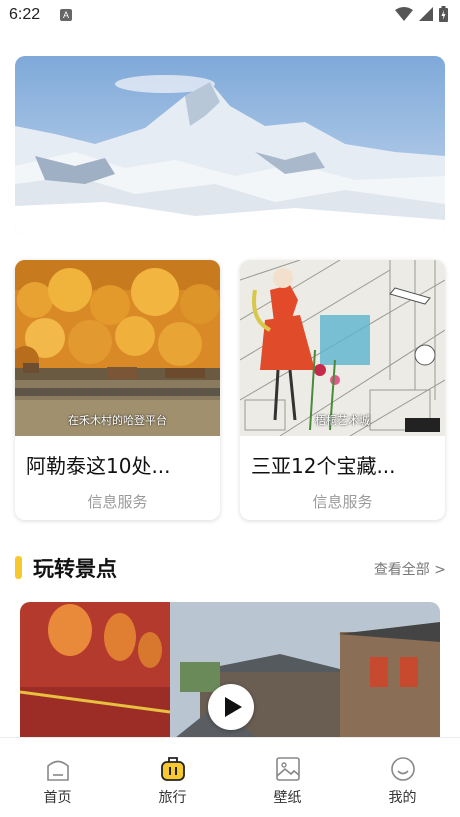 The width and height of the screenshot is (460, 817). Describe the element at coordinates (426, 14) in the screenshot. I see `signal-icon` at that location.